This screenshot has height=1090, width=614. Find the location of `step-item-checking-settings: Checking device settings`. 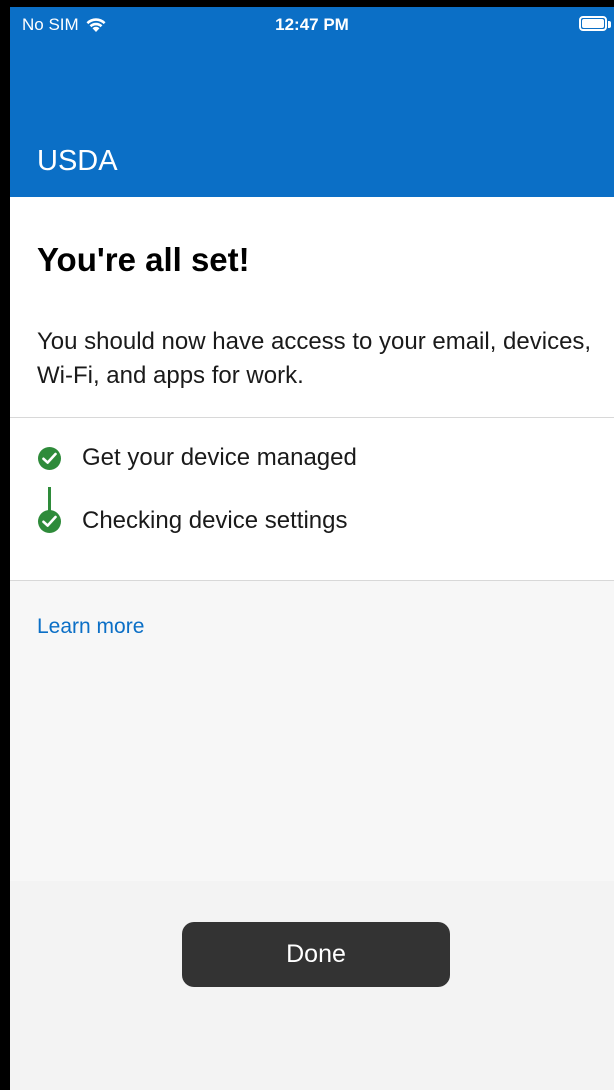

step-item-checking-settings: Checking device settings is located at coordinates (192, 521).